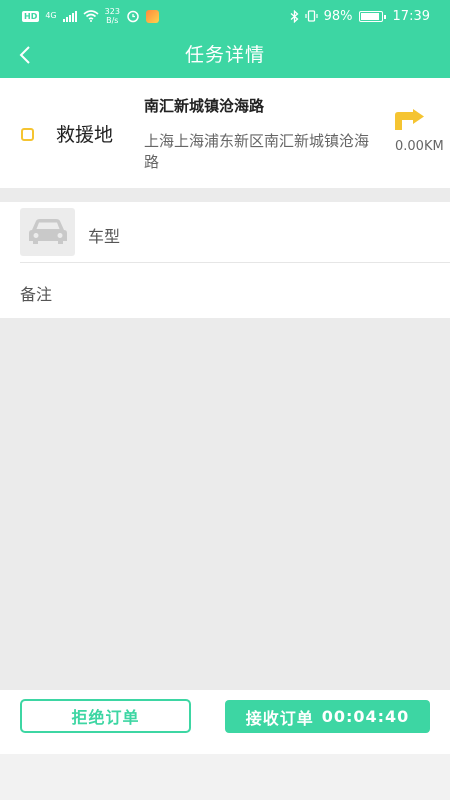 The image size is (450, 800). I want to click on network-speed: 323 B/s, so click(112, 16).